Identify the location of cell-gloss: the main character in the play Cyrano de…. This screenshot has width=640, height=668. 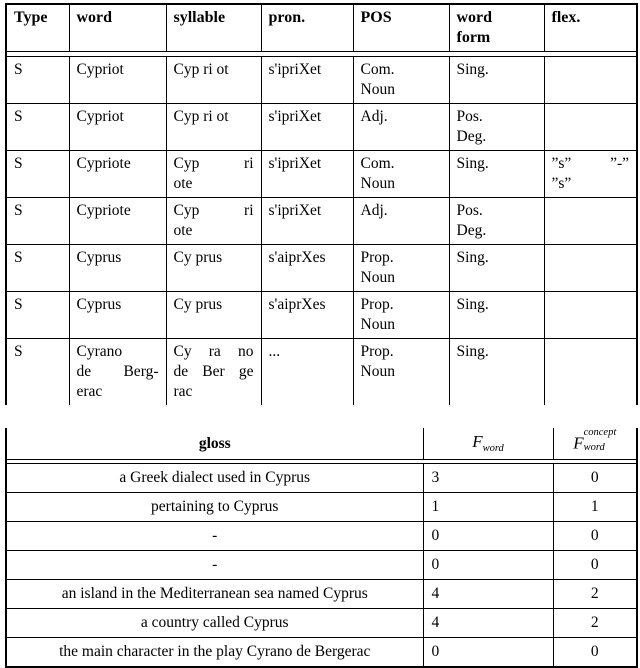
(214, 652).